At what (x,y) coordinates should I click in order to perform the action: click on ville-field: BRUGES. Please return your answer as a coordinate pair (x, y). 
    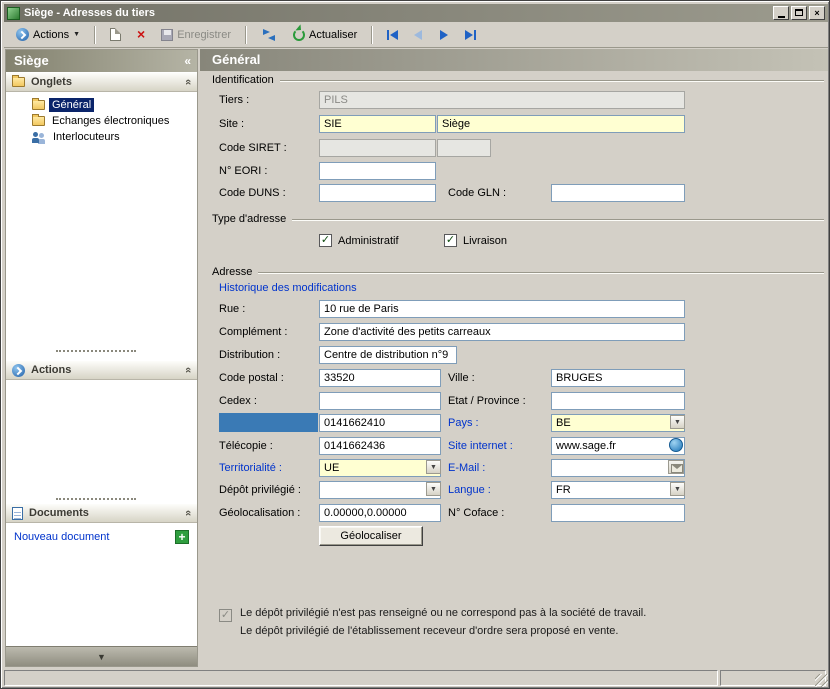
    Looking at the image, I should click on (618, 378).